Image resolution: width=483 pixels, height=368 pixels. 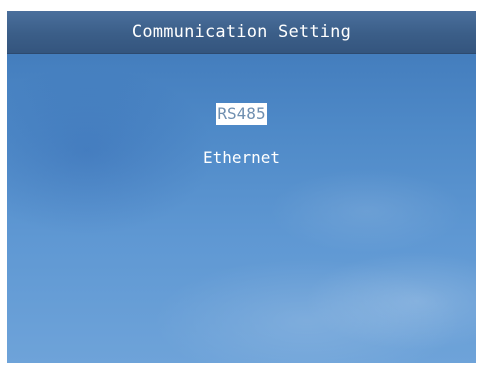 I want to click on page-title: Communication Setting, so click(x=241, y=32).